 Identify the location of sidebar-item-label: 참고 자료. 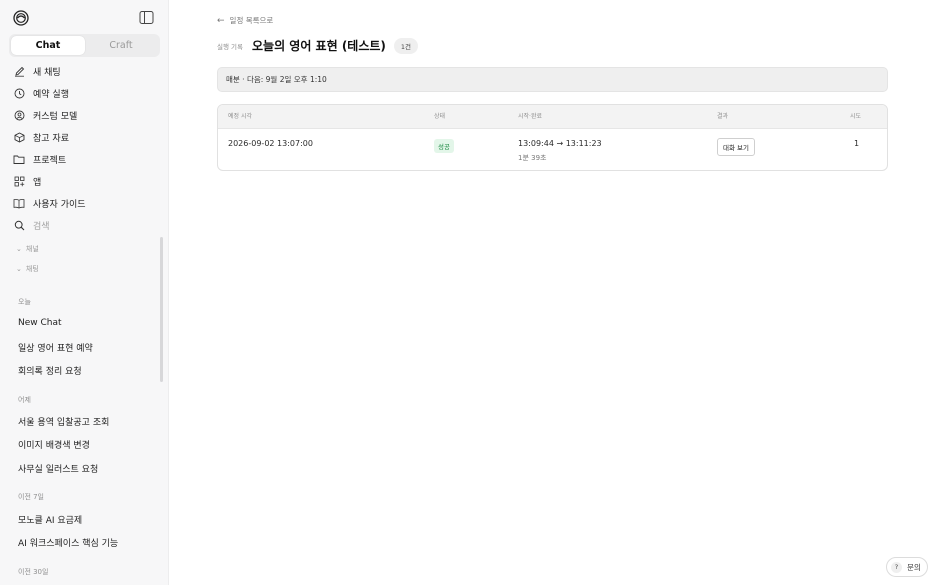
(51, 138).